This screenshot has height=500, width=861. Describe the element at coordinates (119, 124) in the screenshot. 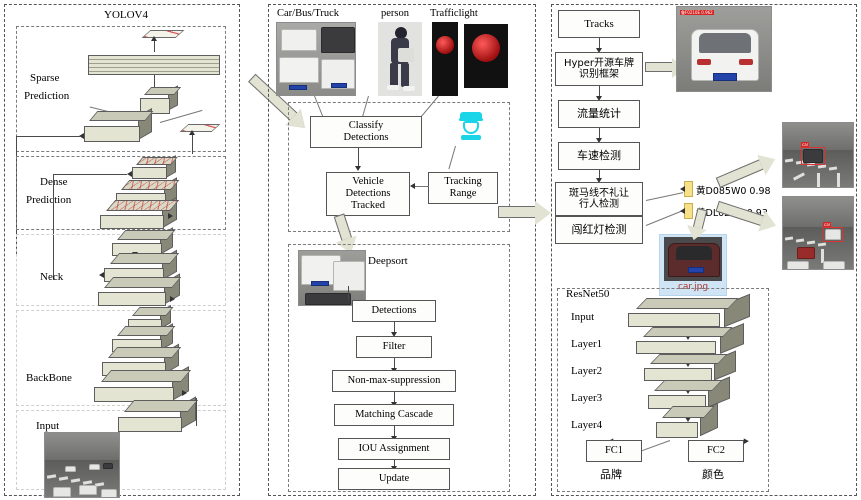

I see `sparse-left-slab` at that location.